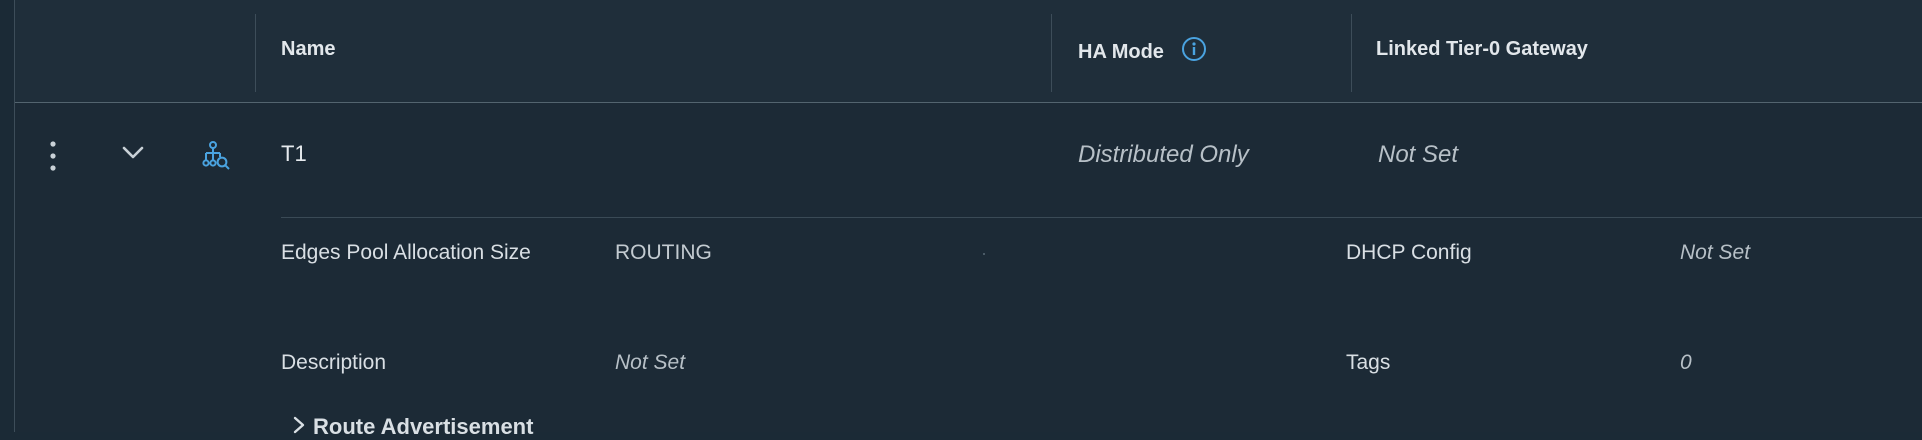 The width and height of the screenshot is (1922, 440). I want to click on dhcp-config-value: Not Set, so click(1715, 252).